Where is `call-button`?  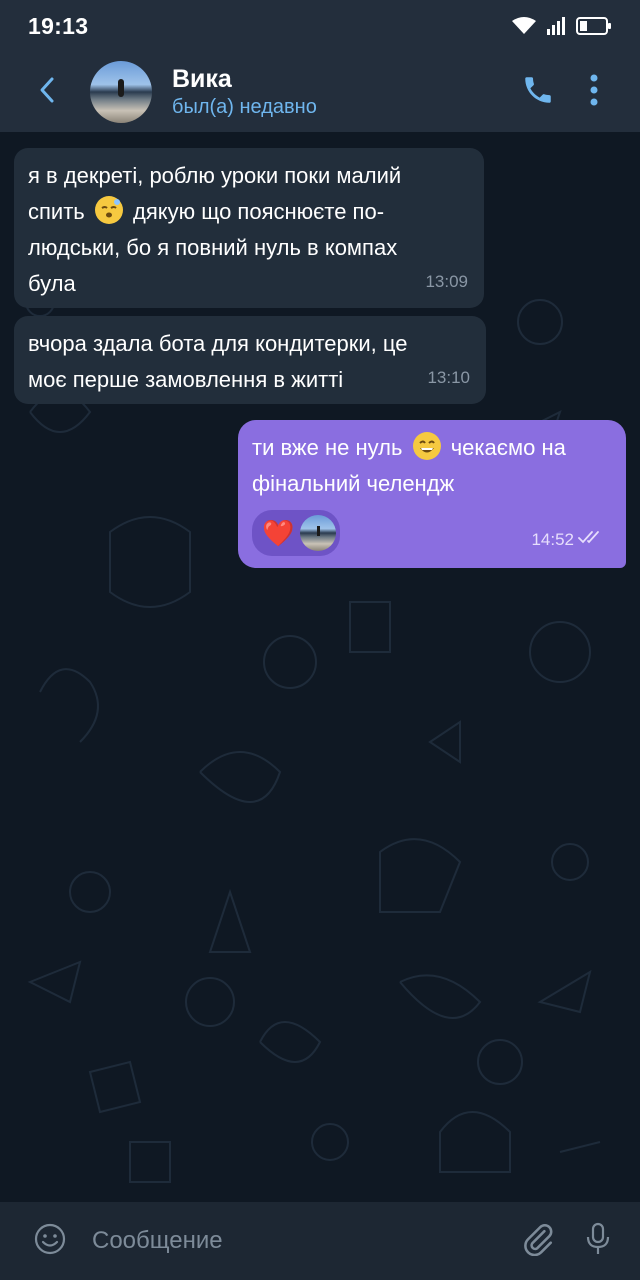
call-button is located at coordinates (538, 92).